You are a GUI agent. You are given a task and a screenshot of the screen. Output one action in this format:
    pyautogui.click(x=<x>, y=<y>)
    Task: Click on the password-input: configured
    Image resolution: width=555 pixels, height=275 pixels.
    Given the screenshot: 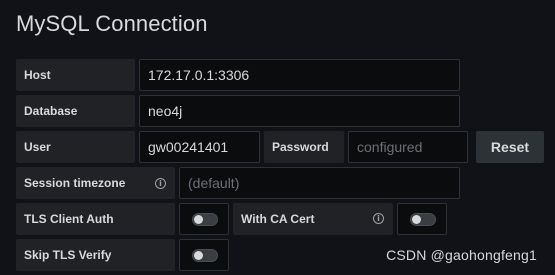 What is the action you would take?
    pyautogui.click(x=408, y=147)
    